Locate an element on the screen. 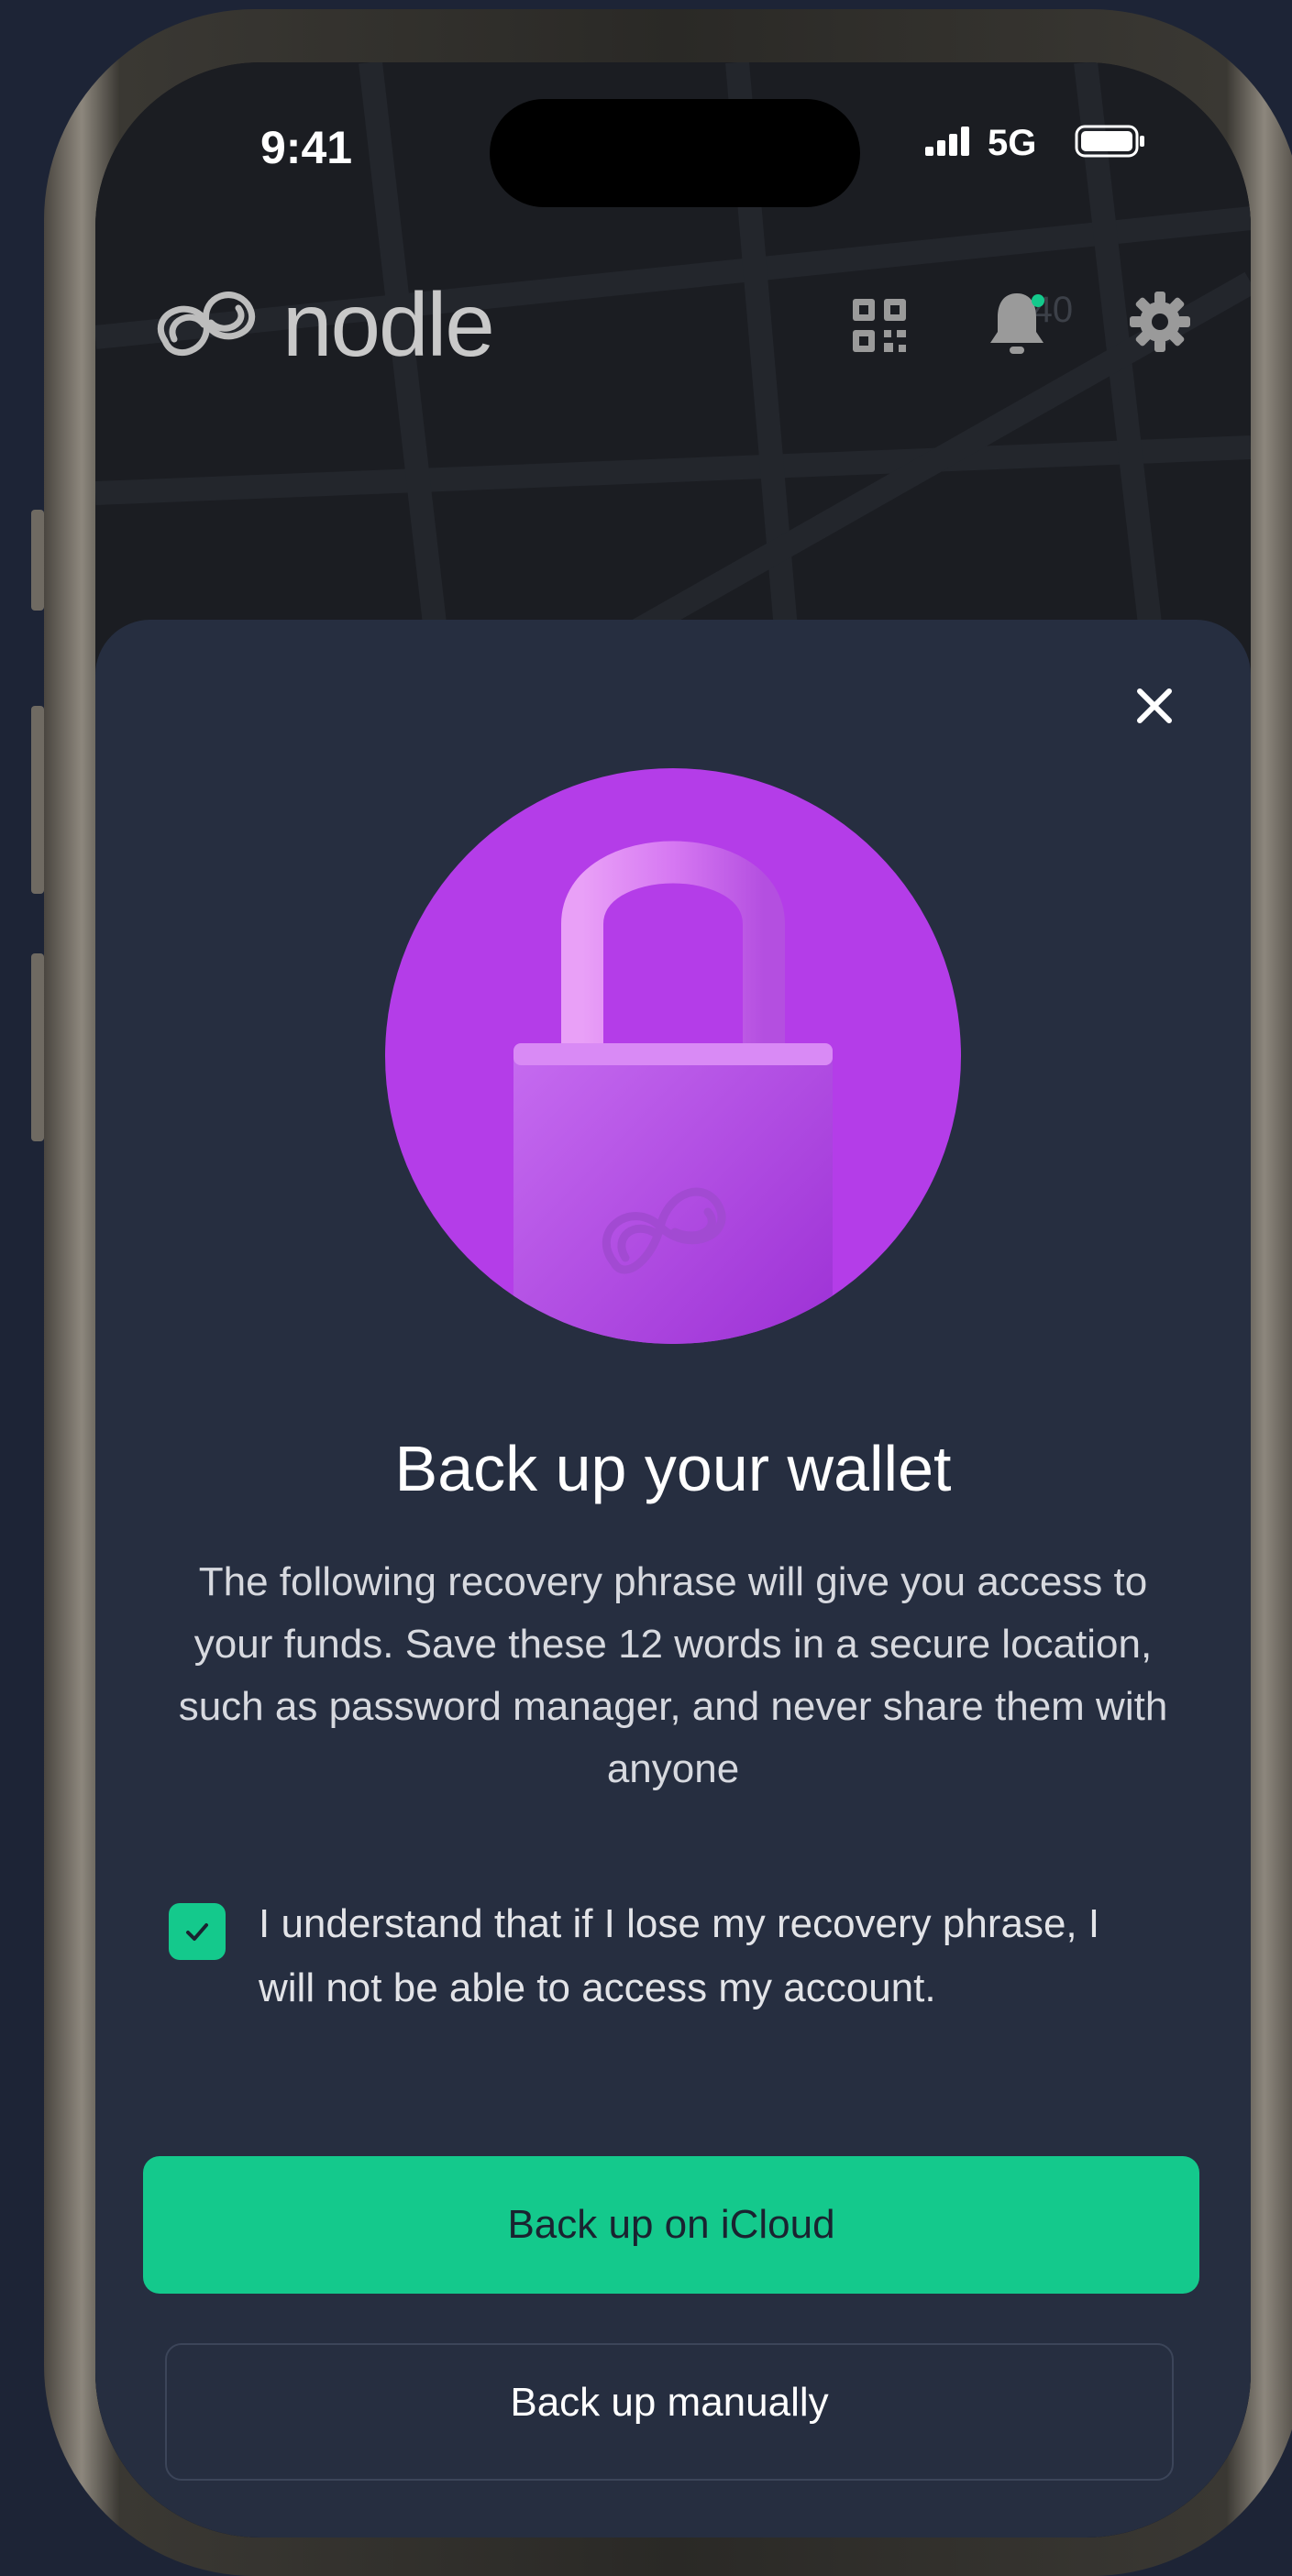 This screenshot has width=1292, height=2576. phone-volume-down-button is located at coordinates (37, 1047).